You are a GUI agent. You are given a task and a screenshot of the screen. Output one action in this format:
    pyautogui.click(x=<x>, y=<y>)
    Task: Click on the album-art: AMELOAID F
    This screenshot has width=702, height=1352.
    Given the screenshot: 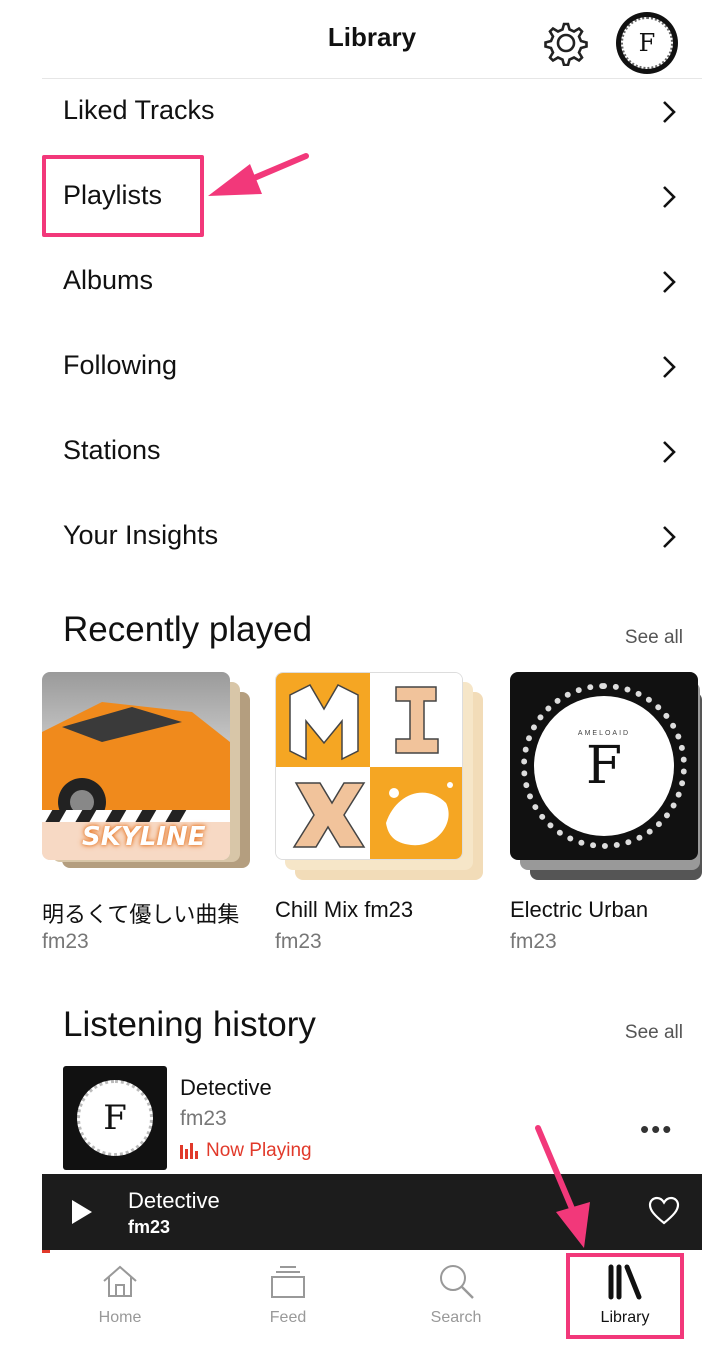 What is the action you would take?
    pyautogui.click(x=604, y=766)
    